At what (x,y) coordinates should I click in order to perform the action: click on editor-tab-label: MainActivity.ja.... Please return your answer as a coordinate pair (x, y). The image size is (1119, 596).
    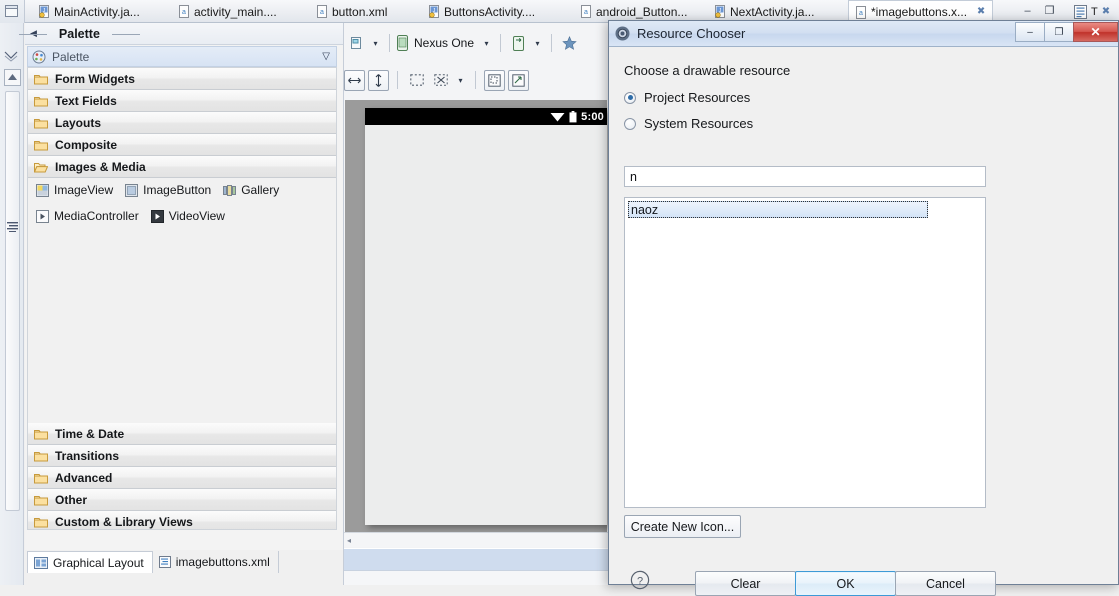
    Looking at the image, I should click on (97, 11).